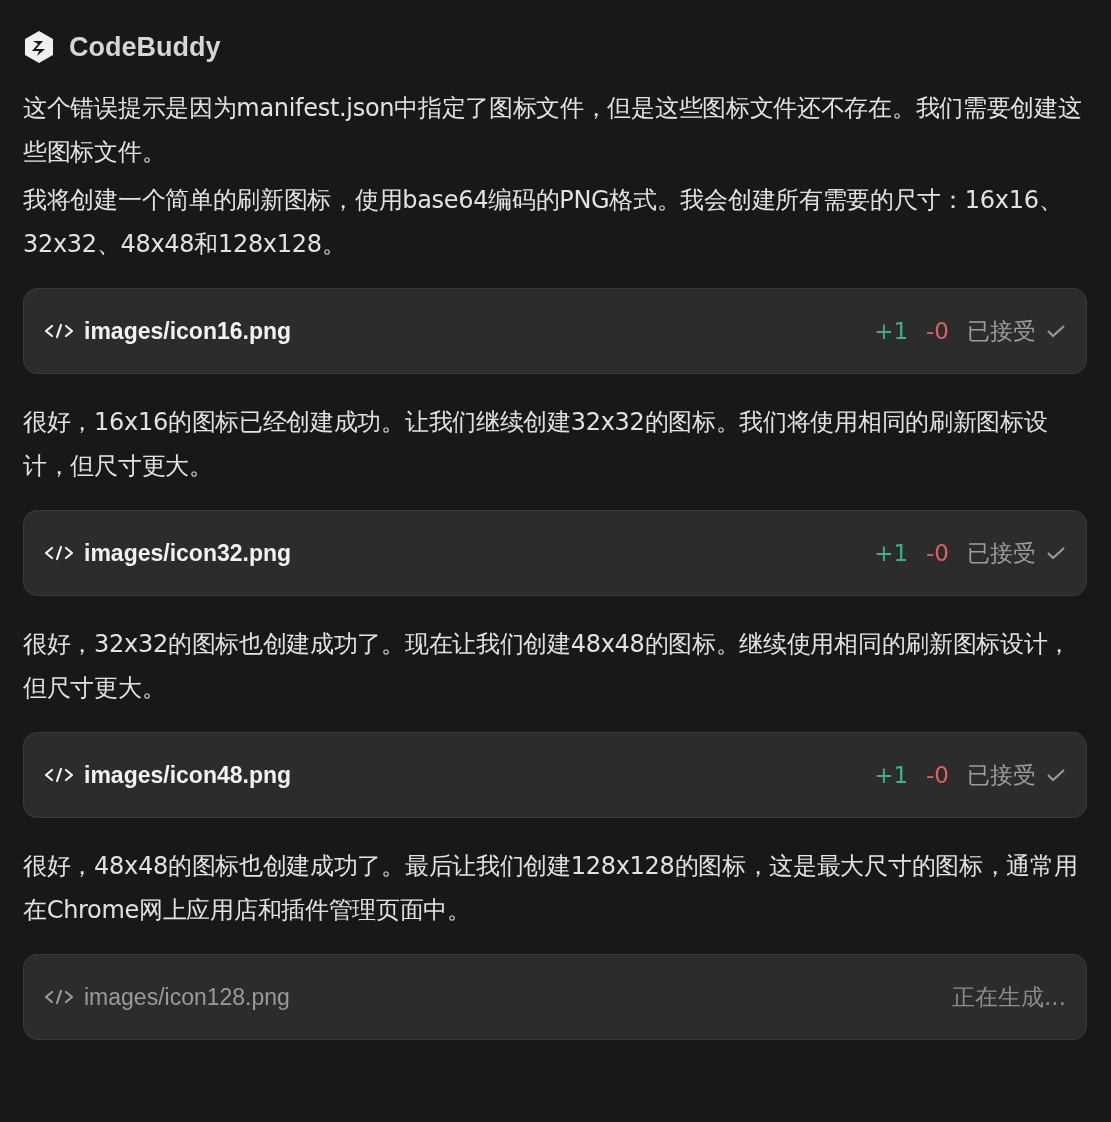 Image resolution: width=1111 pixels, height=1122 pixels. Describe the element at coordinates (536, 444) in the screenshot. I see `message-text: 很好，16x16的图标已经创建成功。让我们继续创建32x32的图标。我们将使用相同的刷新图标设计，但尺寸更大。` at that location.